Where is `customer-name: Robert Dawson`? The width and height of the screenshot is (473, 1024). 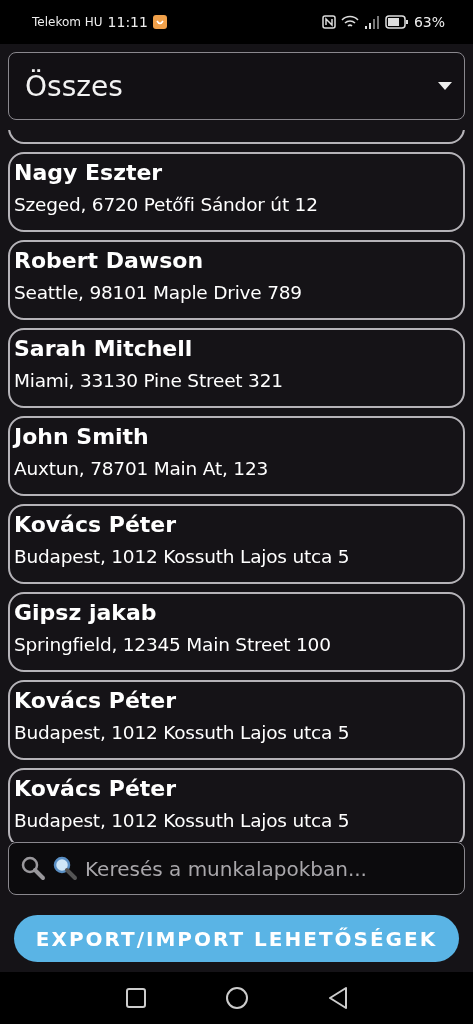 customer-name: Robert Dawson is located at coordinates (109, 261).